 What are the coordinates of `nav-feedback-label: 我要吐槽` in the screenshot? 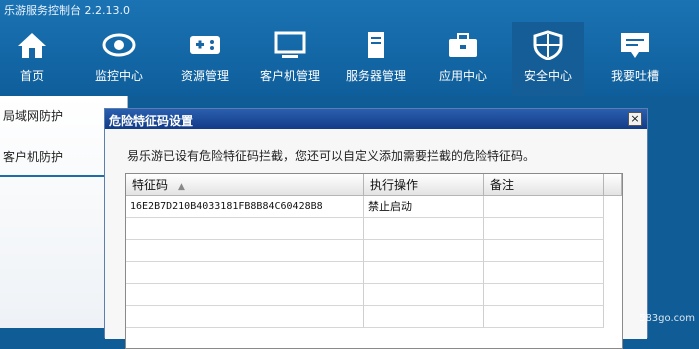 It's located at (634, 76).